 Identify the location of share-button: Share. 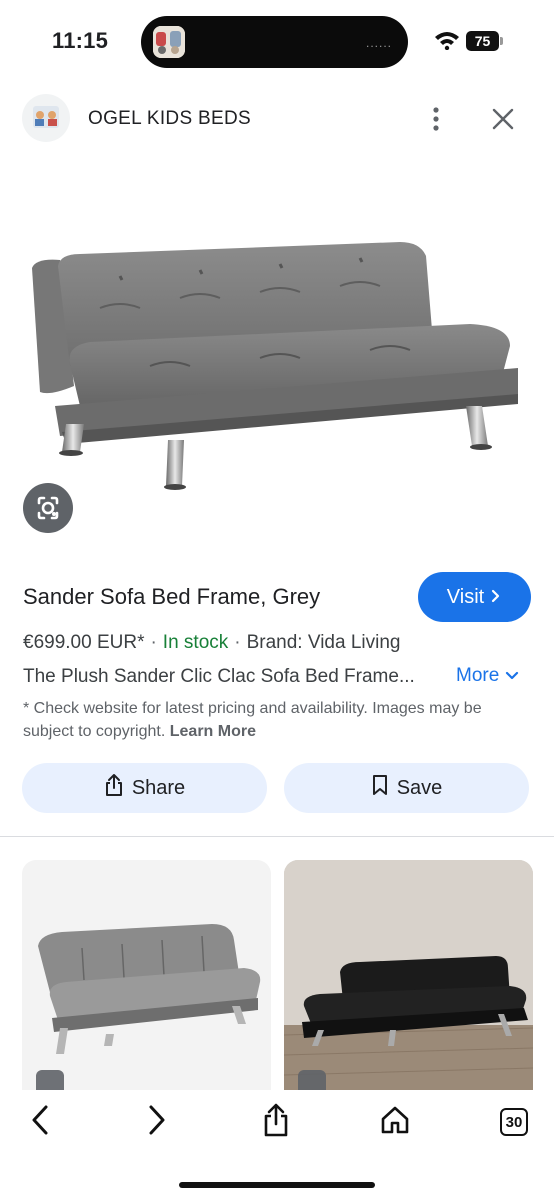
(144, 788).